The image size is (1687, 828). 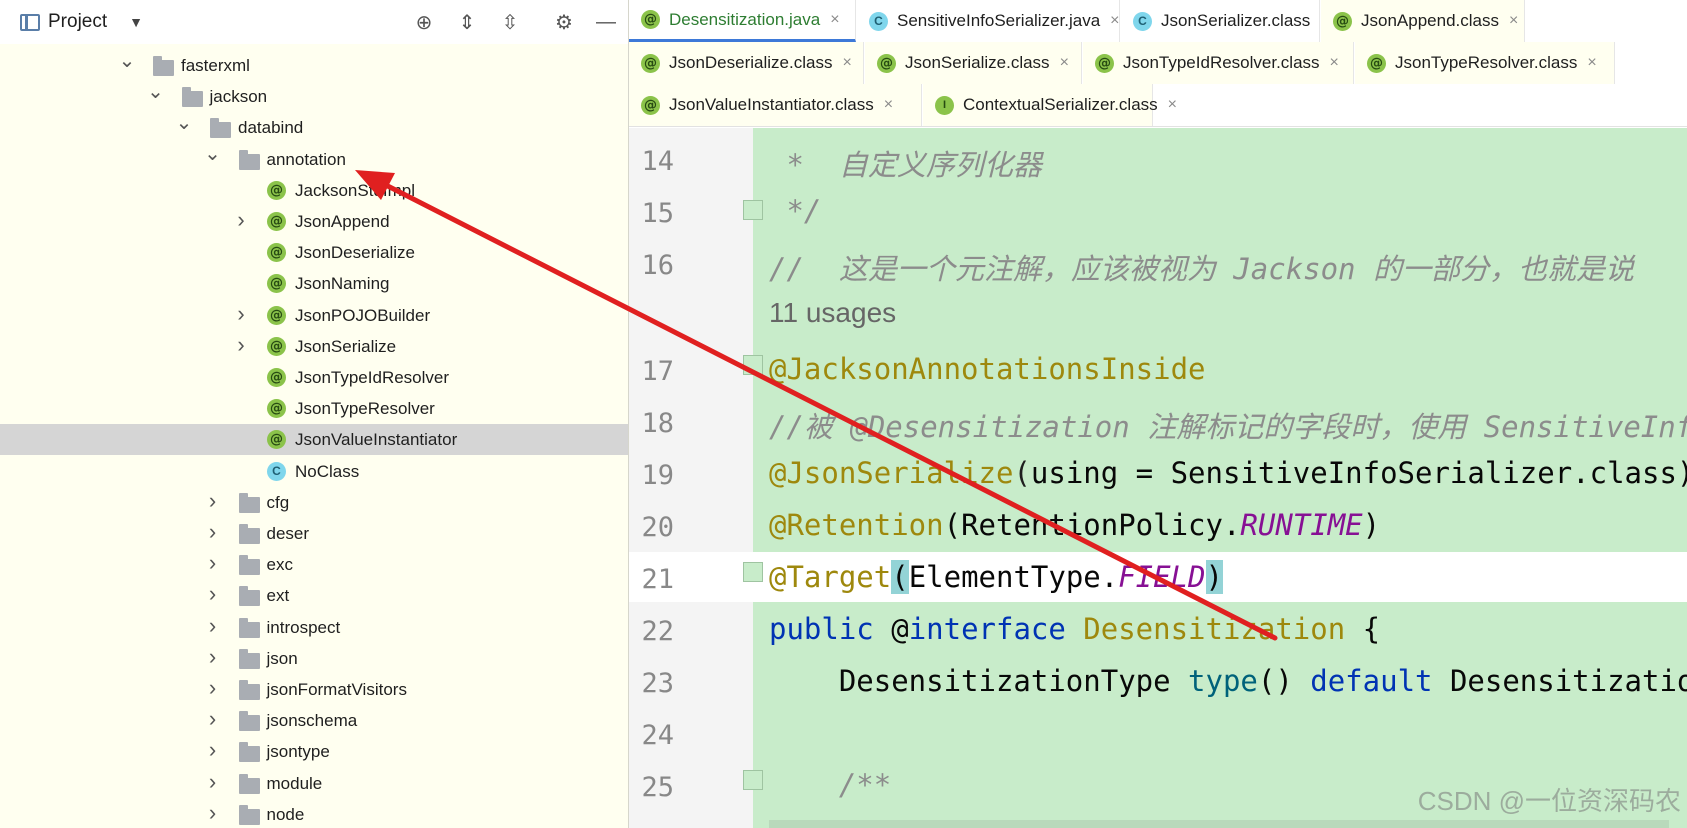 I want to click on collapse-all-icon: ⇳, so click(x=510, y=22).